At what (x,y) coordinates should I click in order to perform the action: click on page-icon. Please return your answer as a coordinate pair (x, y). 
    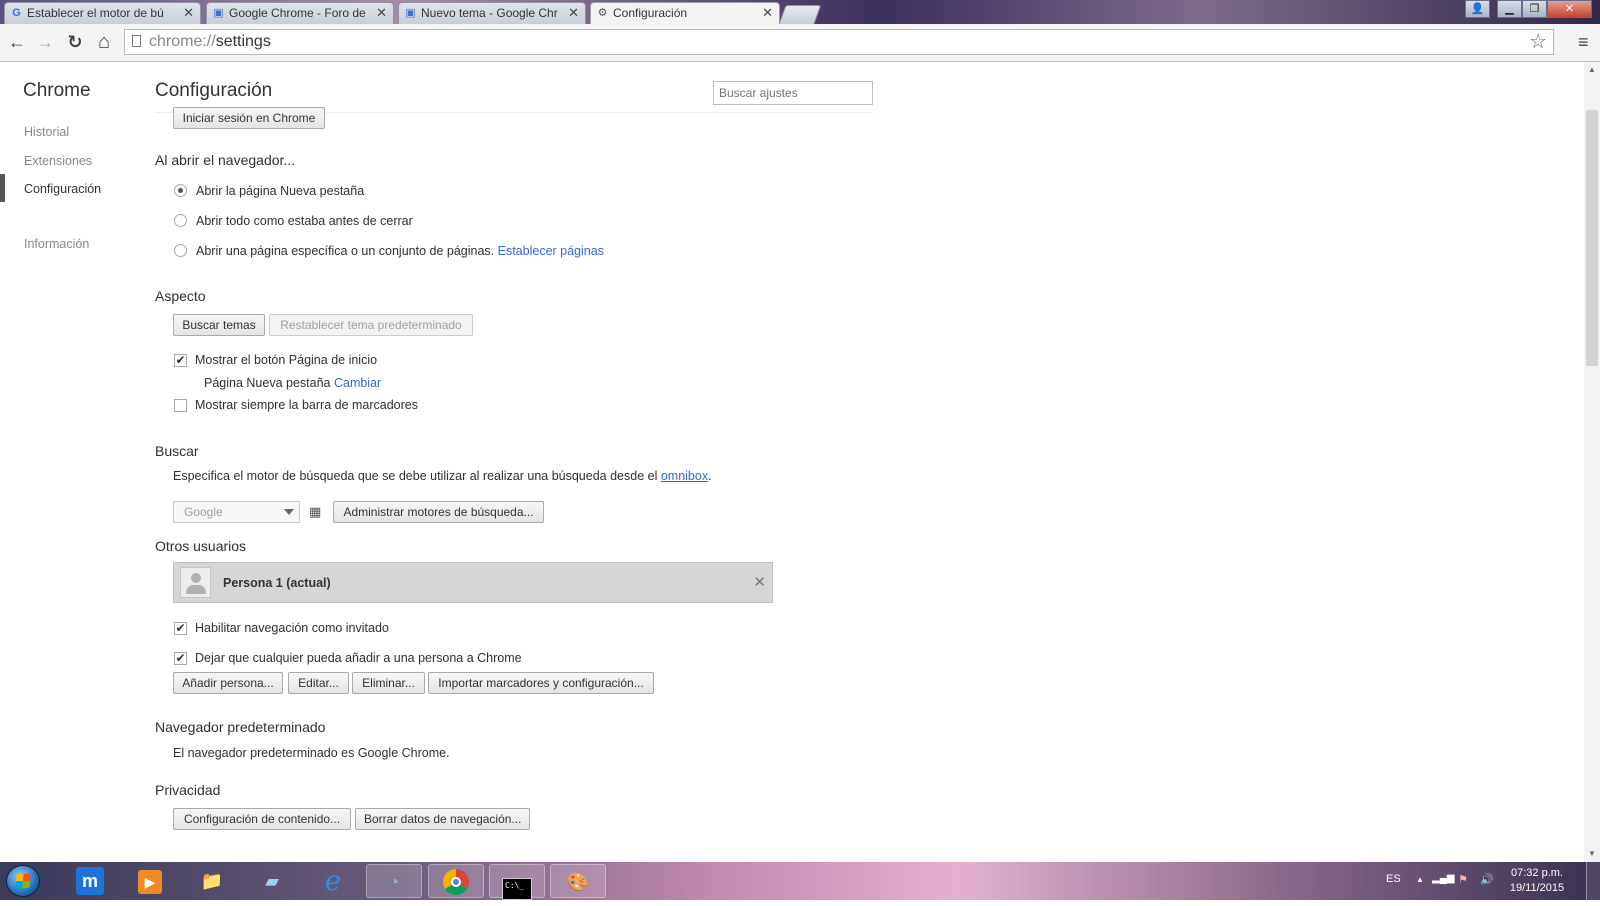
    Looking at the image, I should click on (136, 41).